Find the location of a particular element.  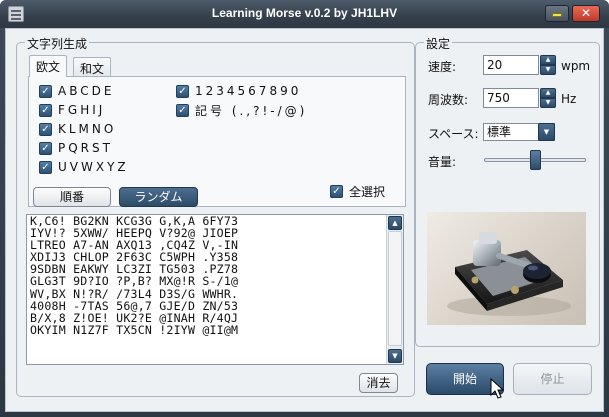

vertical-scrollbar: ▲ ▼ is located at coordinates (394, 289).